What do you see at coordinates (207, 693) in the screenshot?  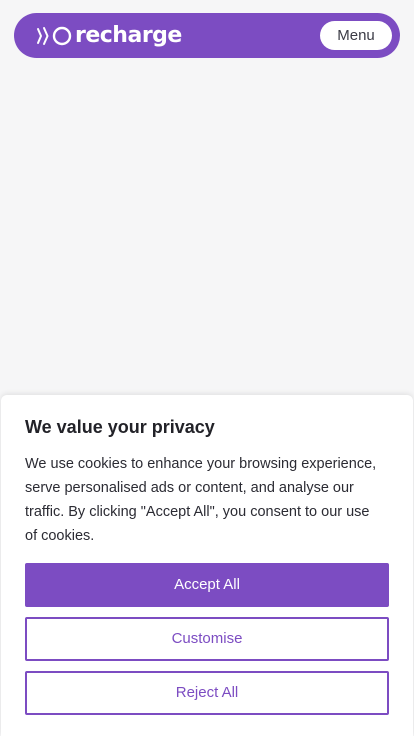 I see `reject-all-button: Reject All` at bounding box center [207, 693].